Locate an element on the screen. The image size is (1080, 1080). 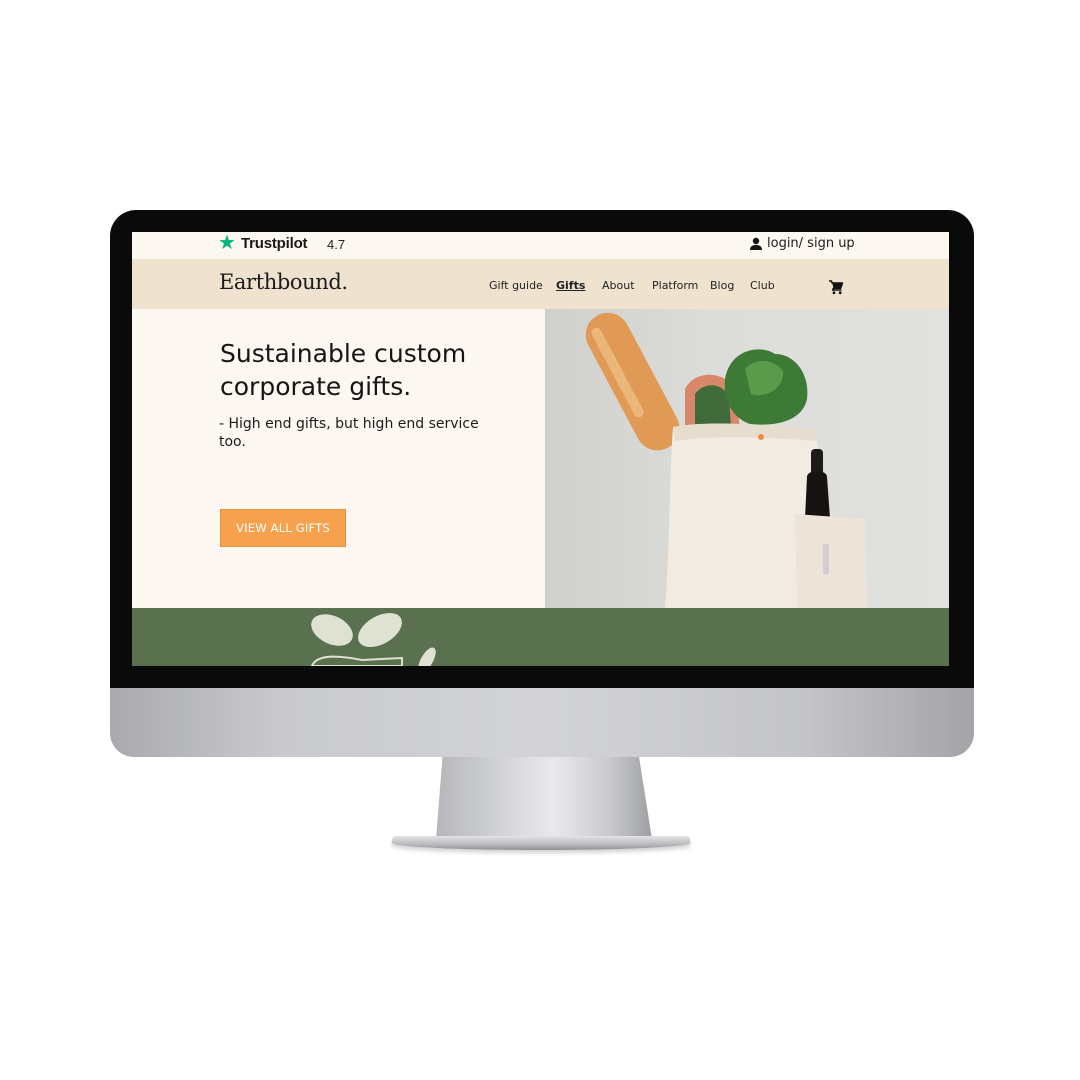
monitor-stand-neck is located at coordinates (544, 798).